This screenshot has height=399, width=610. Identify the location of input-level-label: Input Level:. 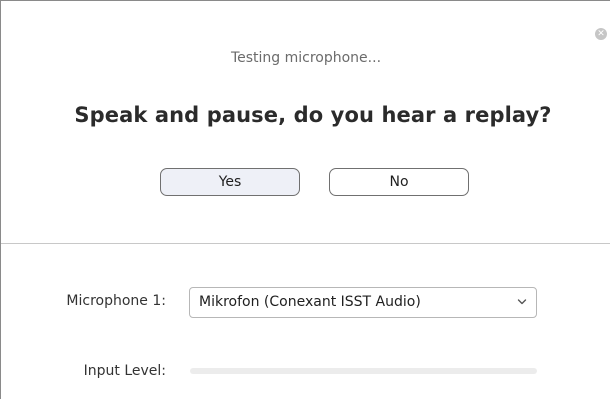
(124, 371).